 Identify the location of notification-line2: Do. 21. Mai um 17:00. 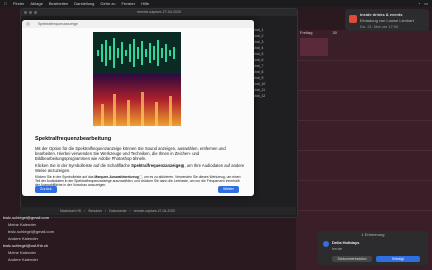
(379, 26).